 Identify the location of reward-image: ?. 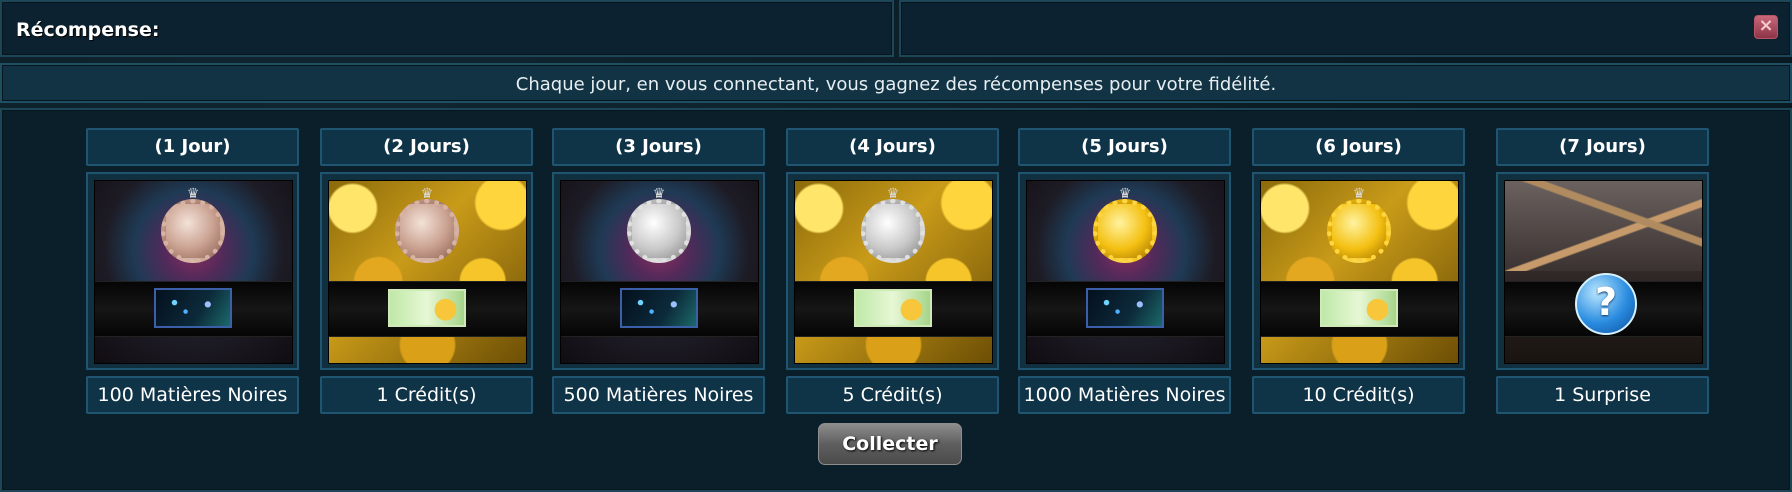
(1603, 272).